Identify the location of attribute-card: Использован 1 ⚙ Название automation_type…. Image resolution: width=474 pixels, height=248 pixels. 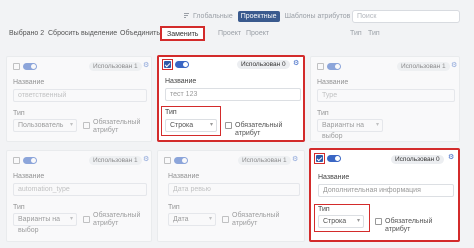
(79, 196).